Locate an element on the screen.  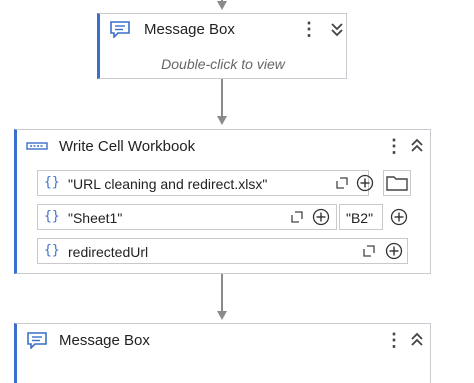
message-box-activity-1: Message Box ⋮ Double-click to view is located at coordinates (222, 46).